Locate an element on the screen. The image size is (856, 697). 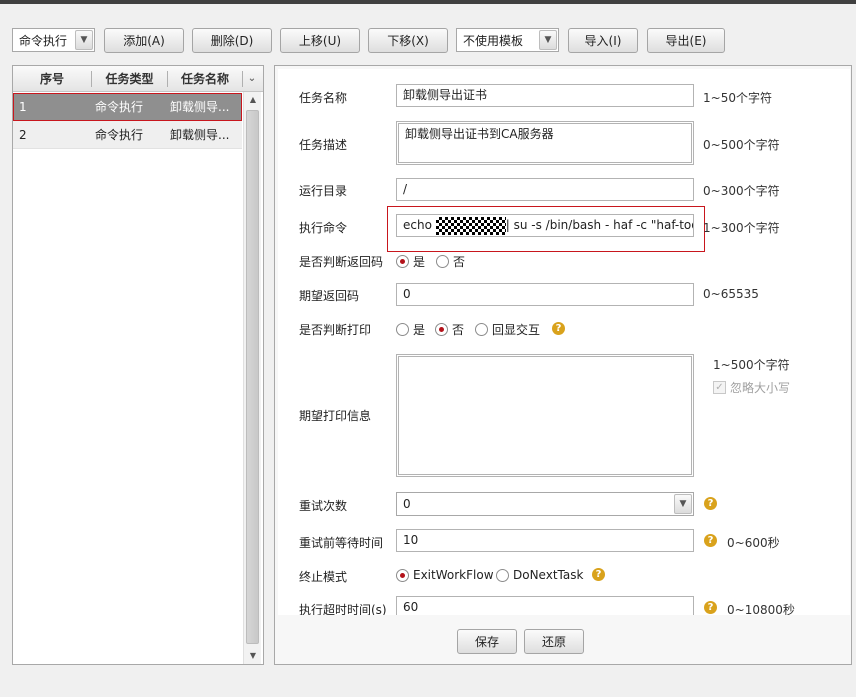
check-print-no-radio: 否 is located at coordinates (449, 329).